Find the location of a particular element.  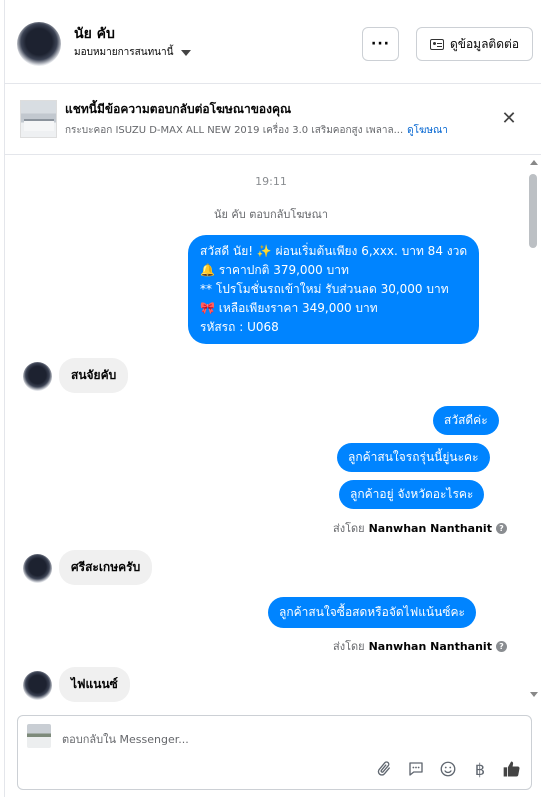

user-name: นัย คับ is located at coordinates (94, 34).